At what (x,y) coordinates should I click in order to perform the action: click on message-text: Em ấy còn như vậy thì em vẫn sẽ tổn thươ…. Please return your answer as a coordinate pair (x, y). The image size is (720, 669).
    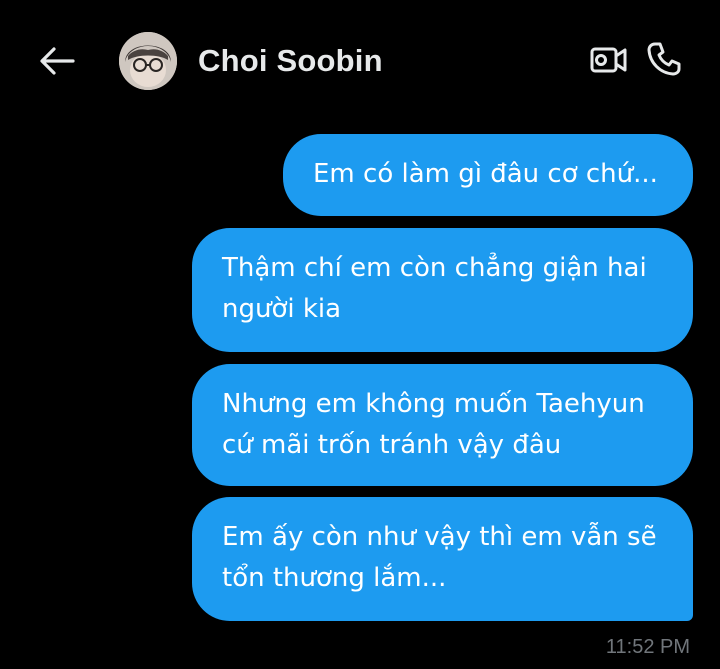
    Looking at the image, I should click on (439, 557).